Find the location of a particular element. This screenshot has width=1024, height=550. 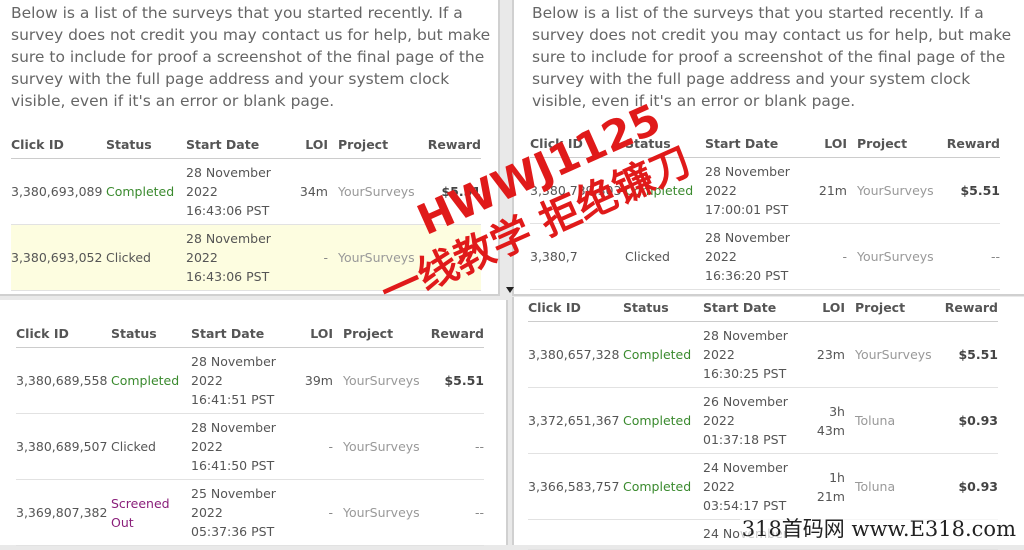

loi: 21m is located at coordinates (826, 190).